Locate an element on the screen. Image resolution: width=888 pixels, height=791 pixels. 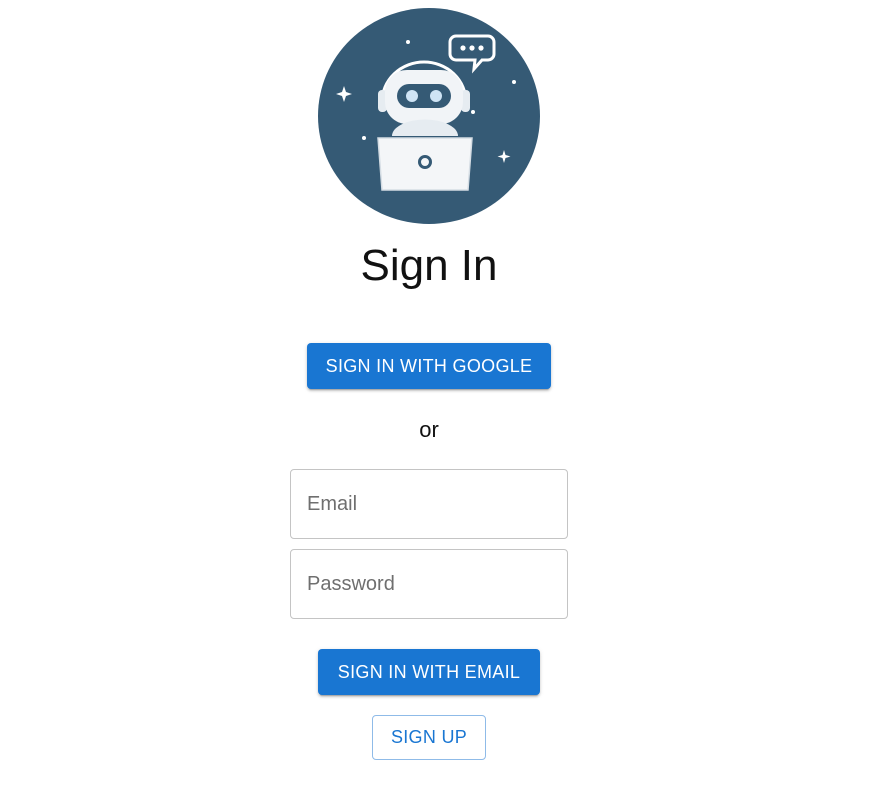
robot-logo-icon is located at coordinates (429, 116).